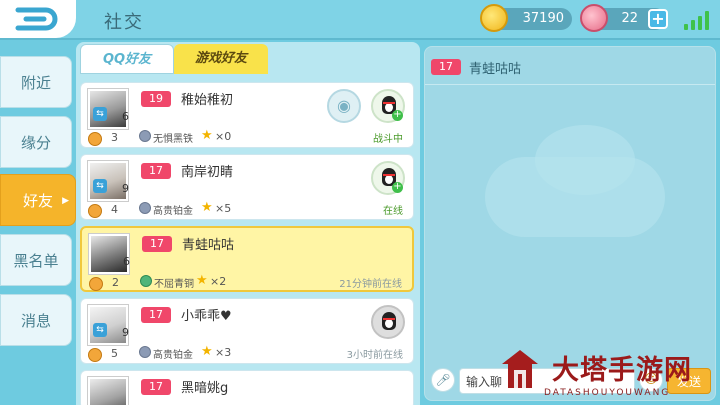 The image size is (720, 405). Describe the element at coordinates (38, 200) in the screenshot. I see `sidebar-item-friends: 好友` at that location.